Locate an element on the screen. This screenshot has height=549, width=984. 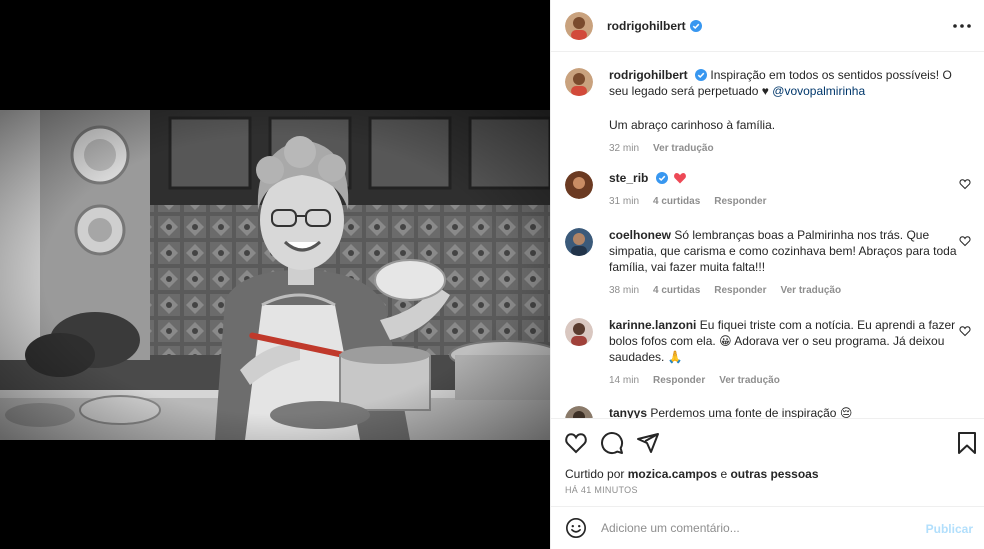
post-header: rodrigohilbert is located at coordinates (767, 26).